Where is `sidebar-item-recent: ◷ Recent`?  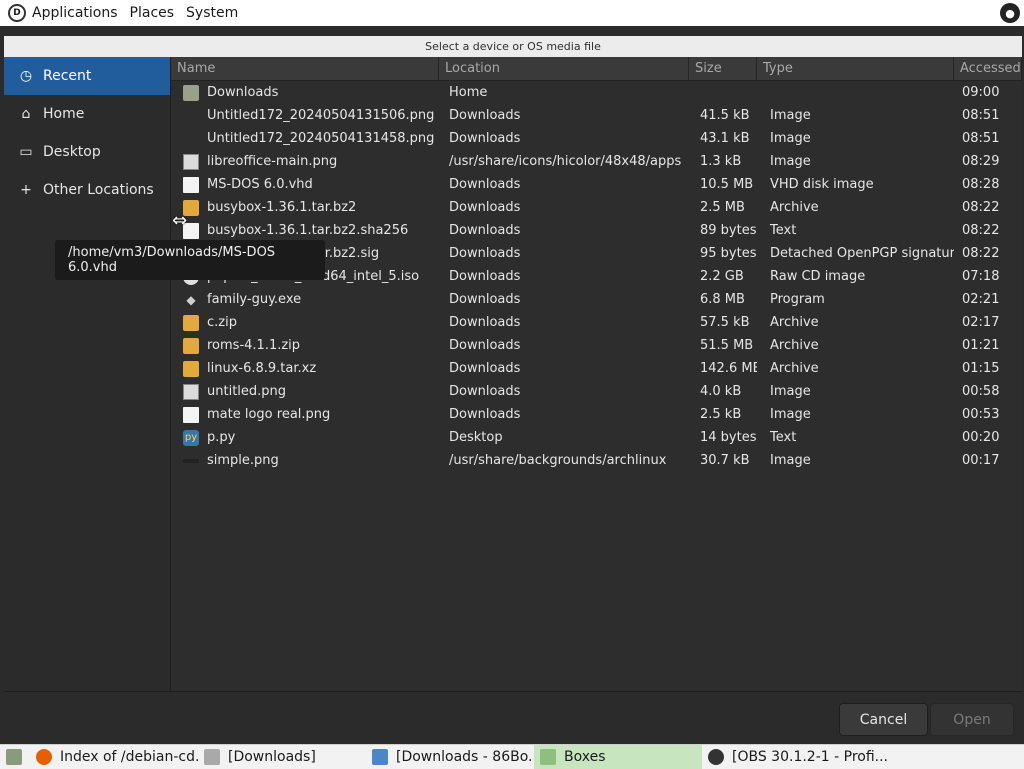 sidebar-item-recent: ◷ Recent is located at coordinates (87, 76).